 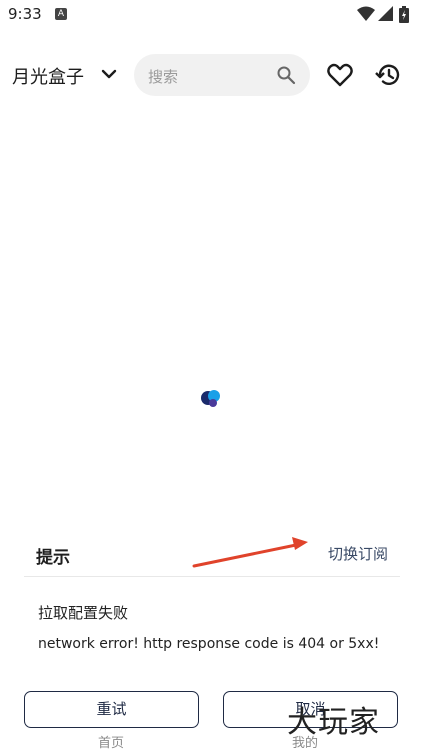 What do you see at coordinates (111, 743) in the screenshot?
I see `bottom-nav-home-label: 首页` at bounding box center [111, 743].